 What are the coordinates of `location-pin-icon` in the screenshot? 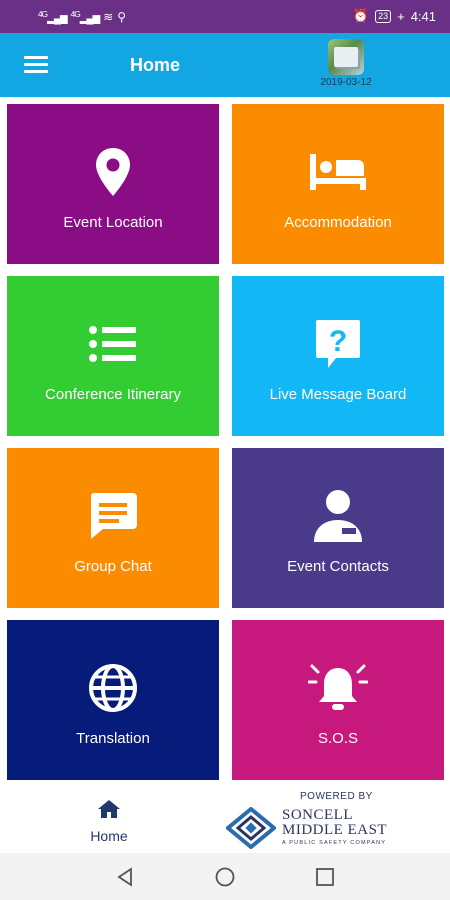 It's located at (113, 172).